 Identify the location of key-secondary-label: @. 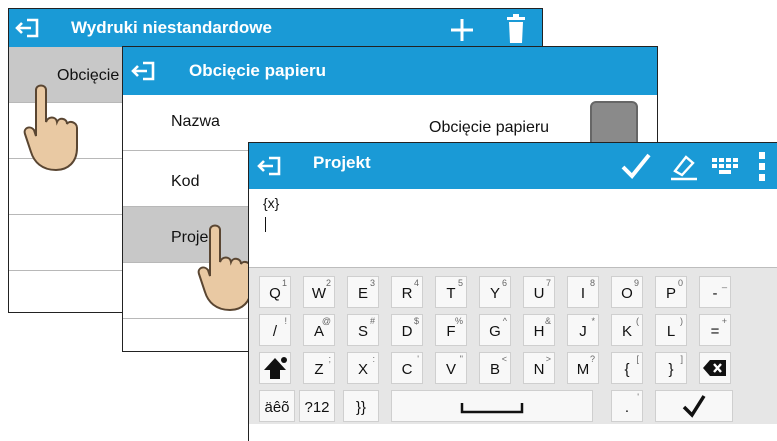
(326, 321).